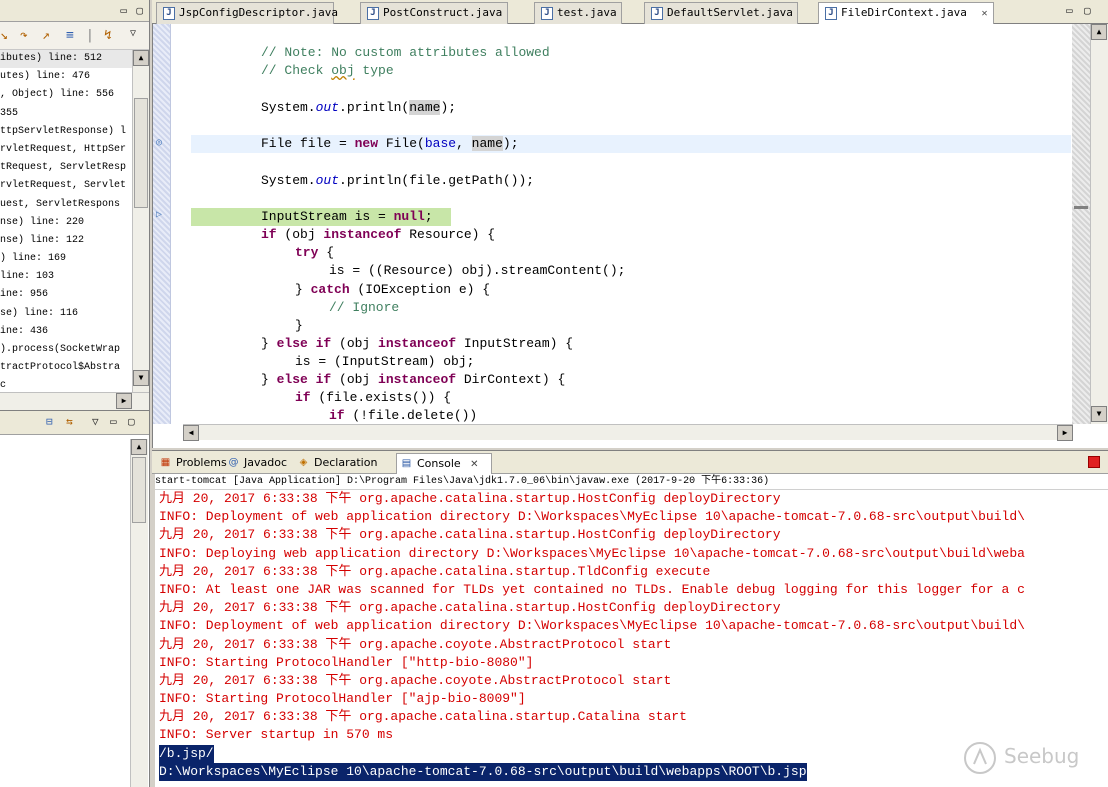  Describe the element at coordinates (66, 384) in the screenshot. I see `stack-frame-row: c` at that location.